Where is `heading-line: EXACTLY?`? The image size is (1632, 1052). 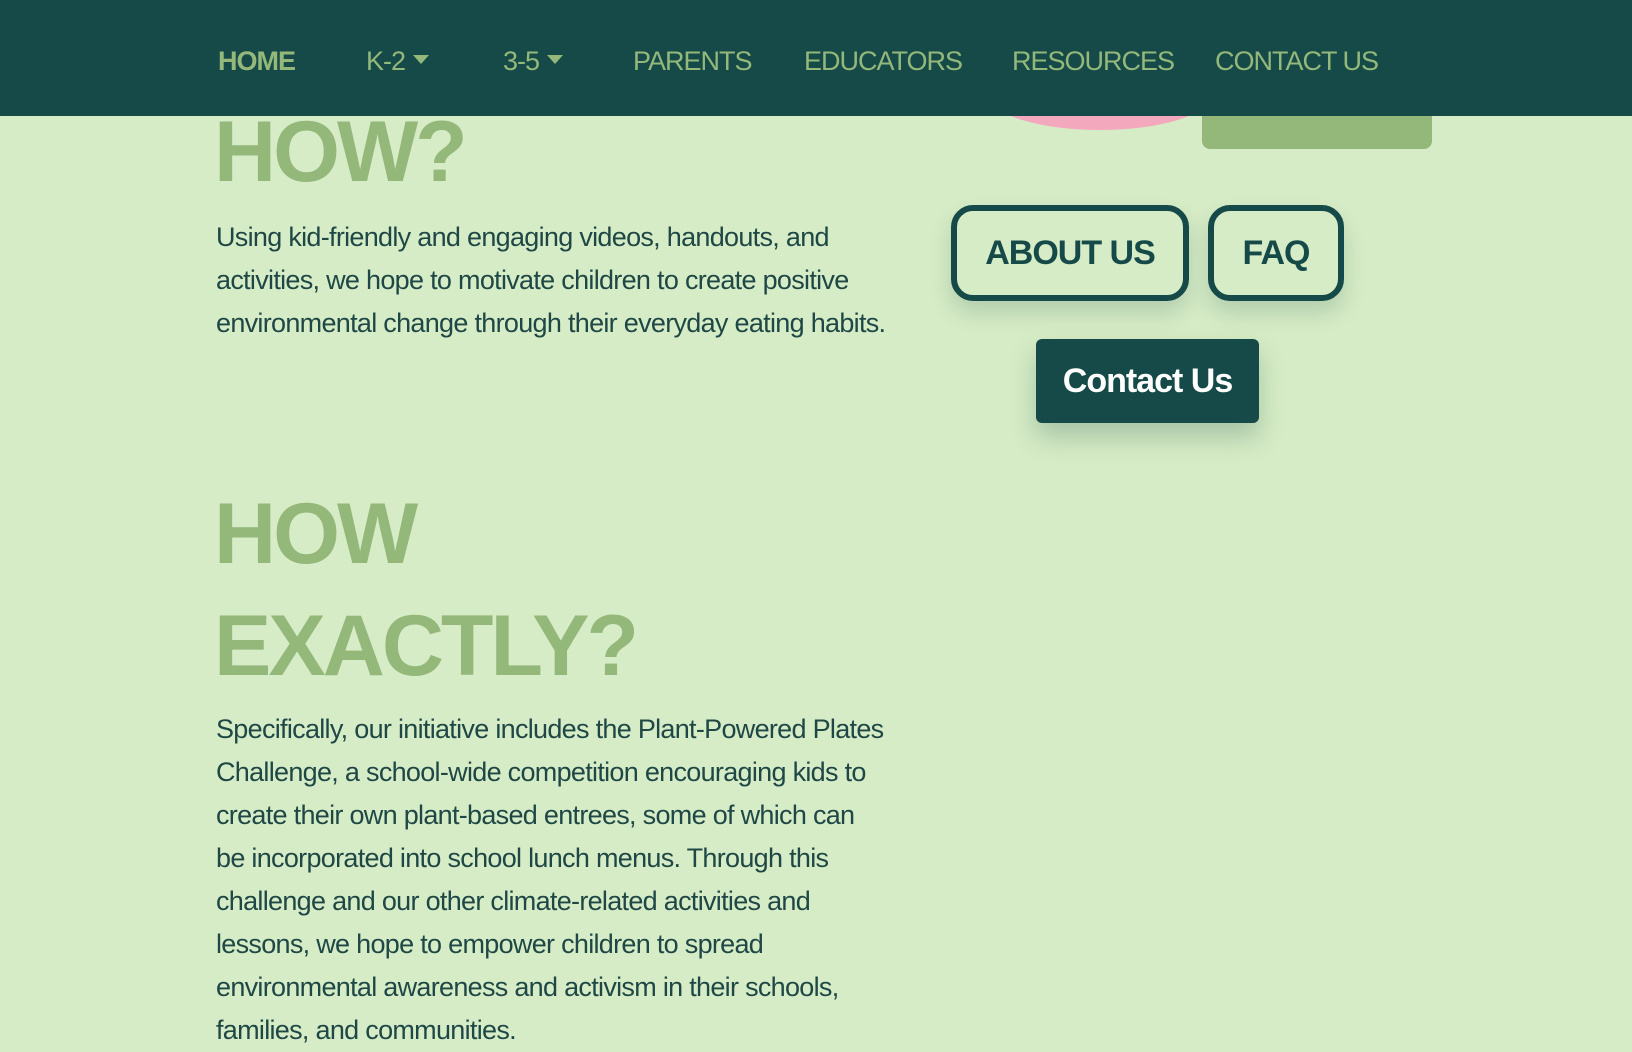
heading-line: EXACTLY? is located at coordinates (426, 646).